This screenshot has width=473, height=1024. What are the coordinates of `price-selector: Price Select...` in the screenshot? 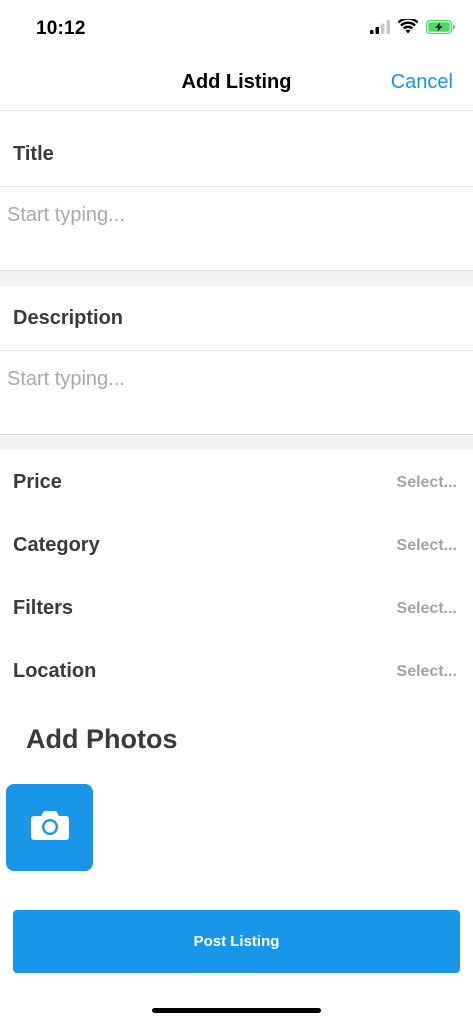 It's located at (236, 483).